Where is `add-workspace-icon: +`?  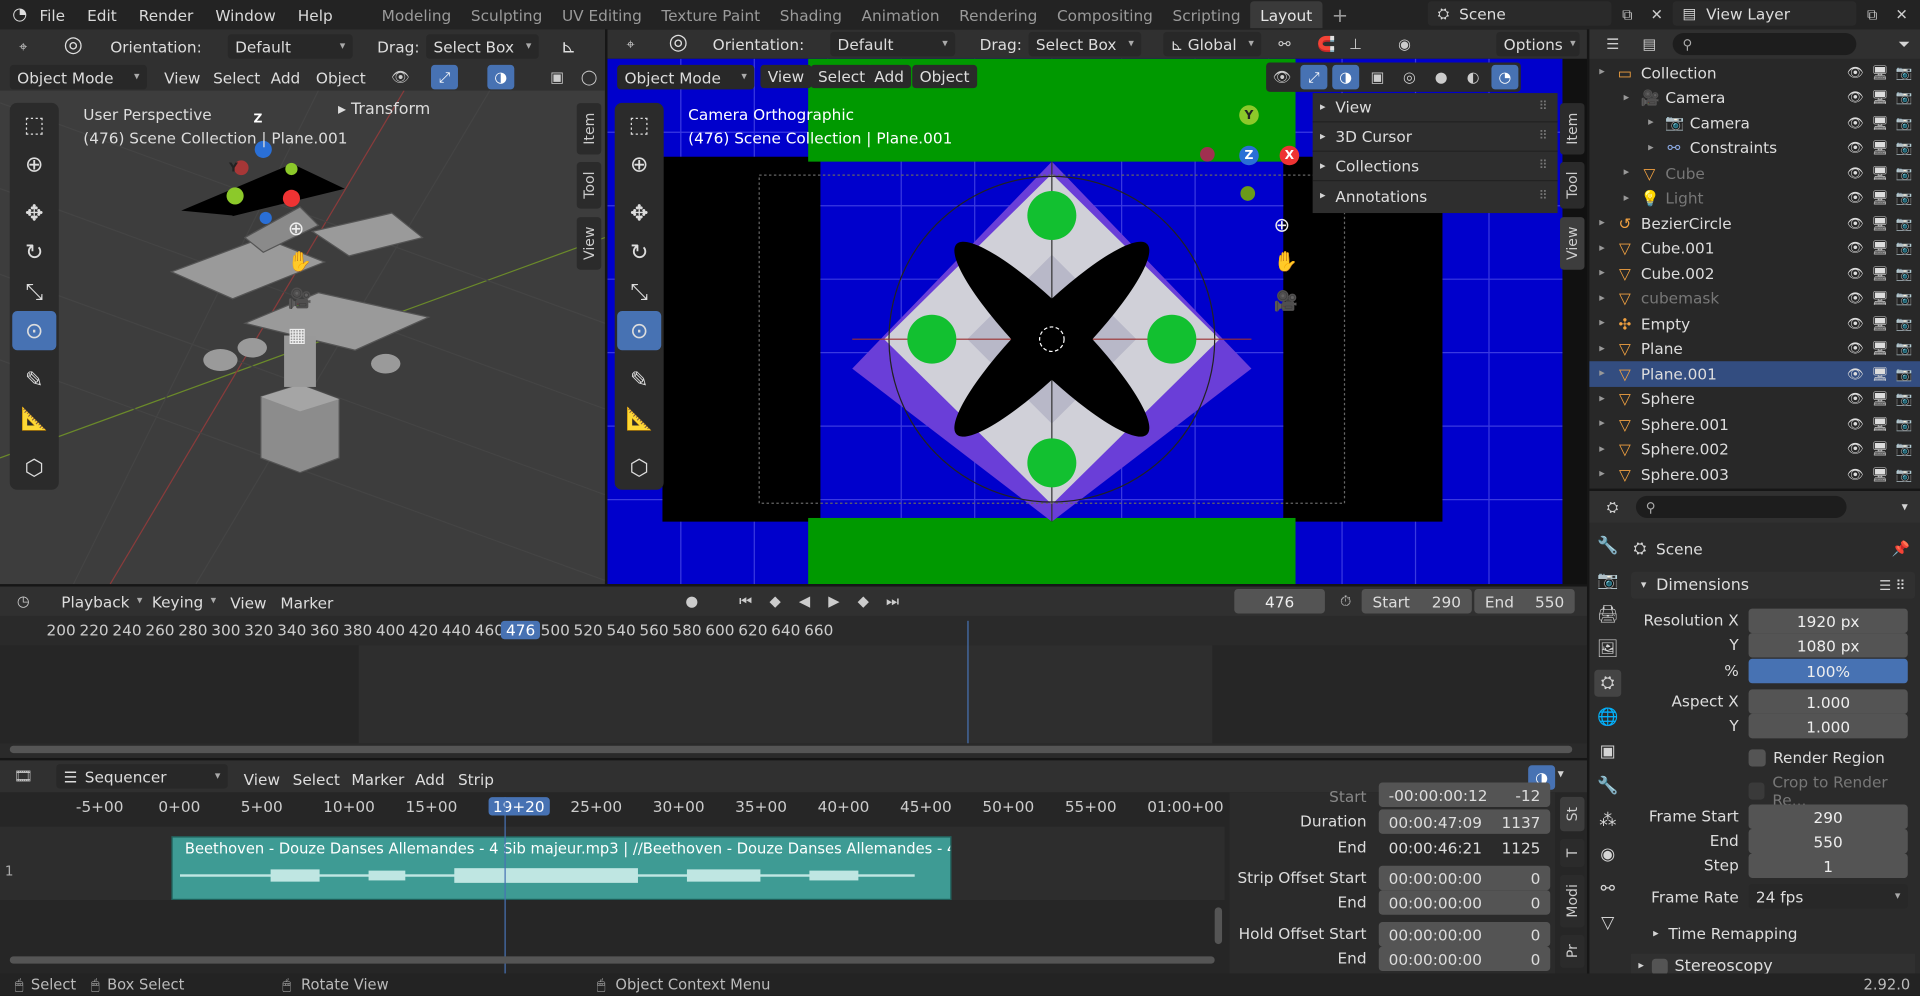
add-workspace-icon: + is located at coordinates (1340, 14).